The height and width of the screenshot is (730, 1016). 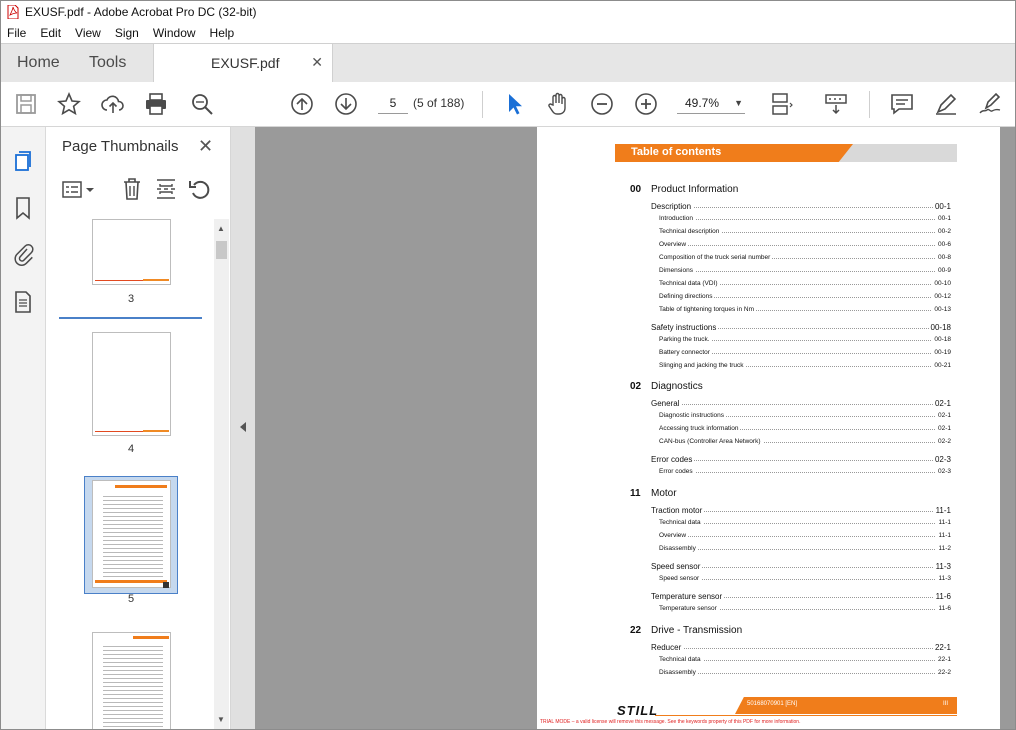 I want to click on scroll-up-icon: ▲, so click(x=221, y=228).